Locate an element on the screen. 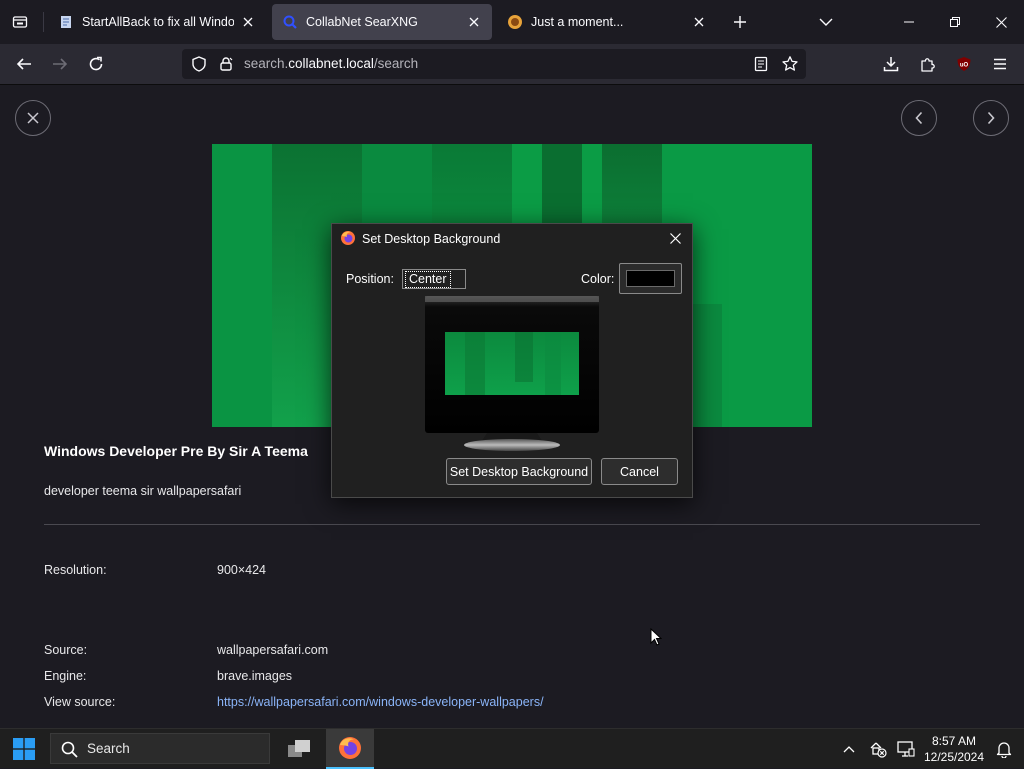  ublock-origin-icon: uO is located at coordinates (964, 64).